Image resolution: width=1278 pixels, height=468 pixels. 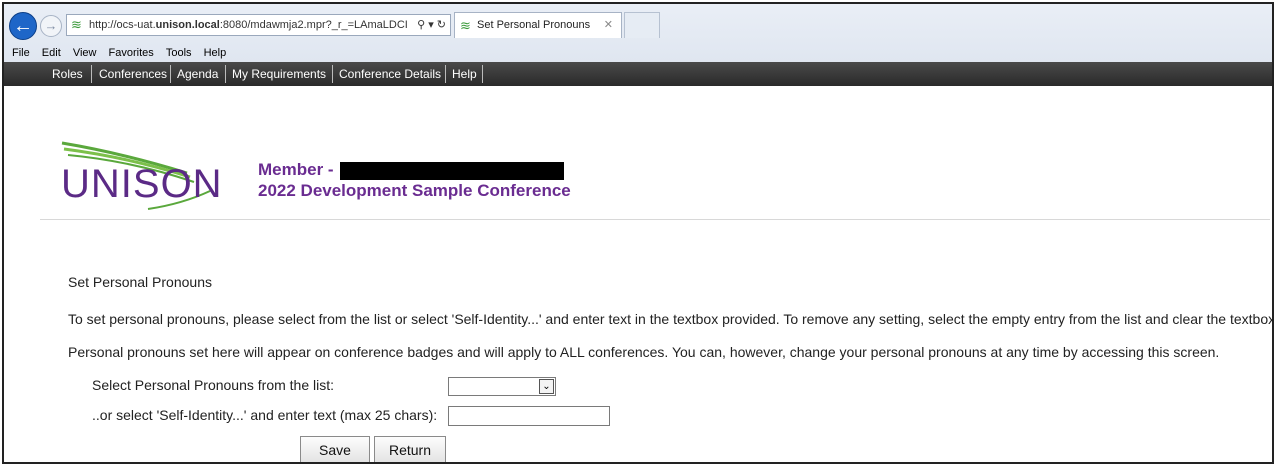 I want to click on unison-logo: UNISON, so click(x=137, y=176).